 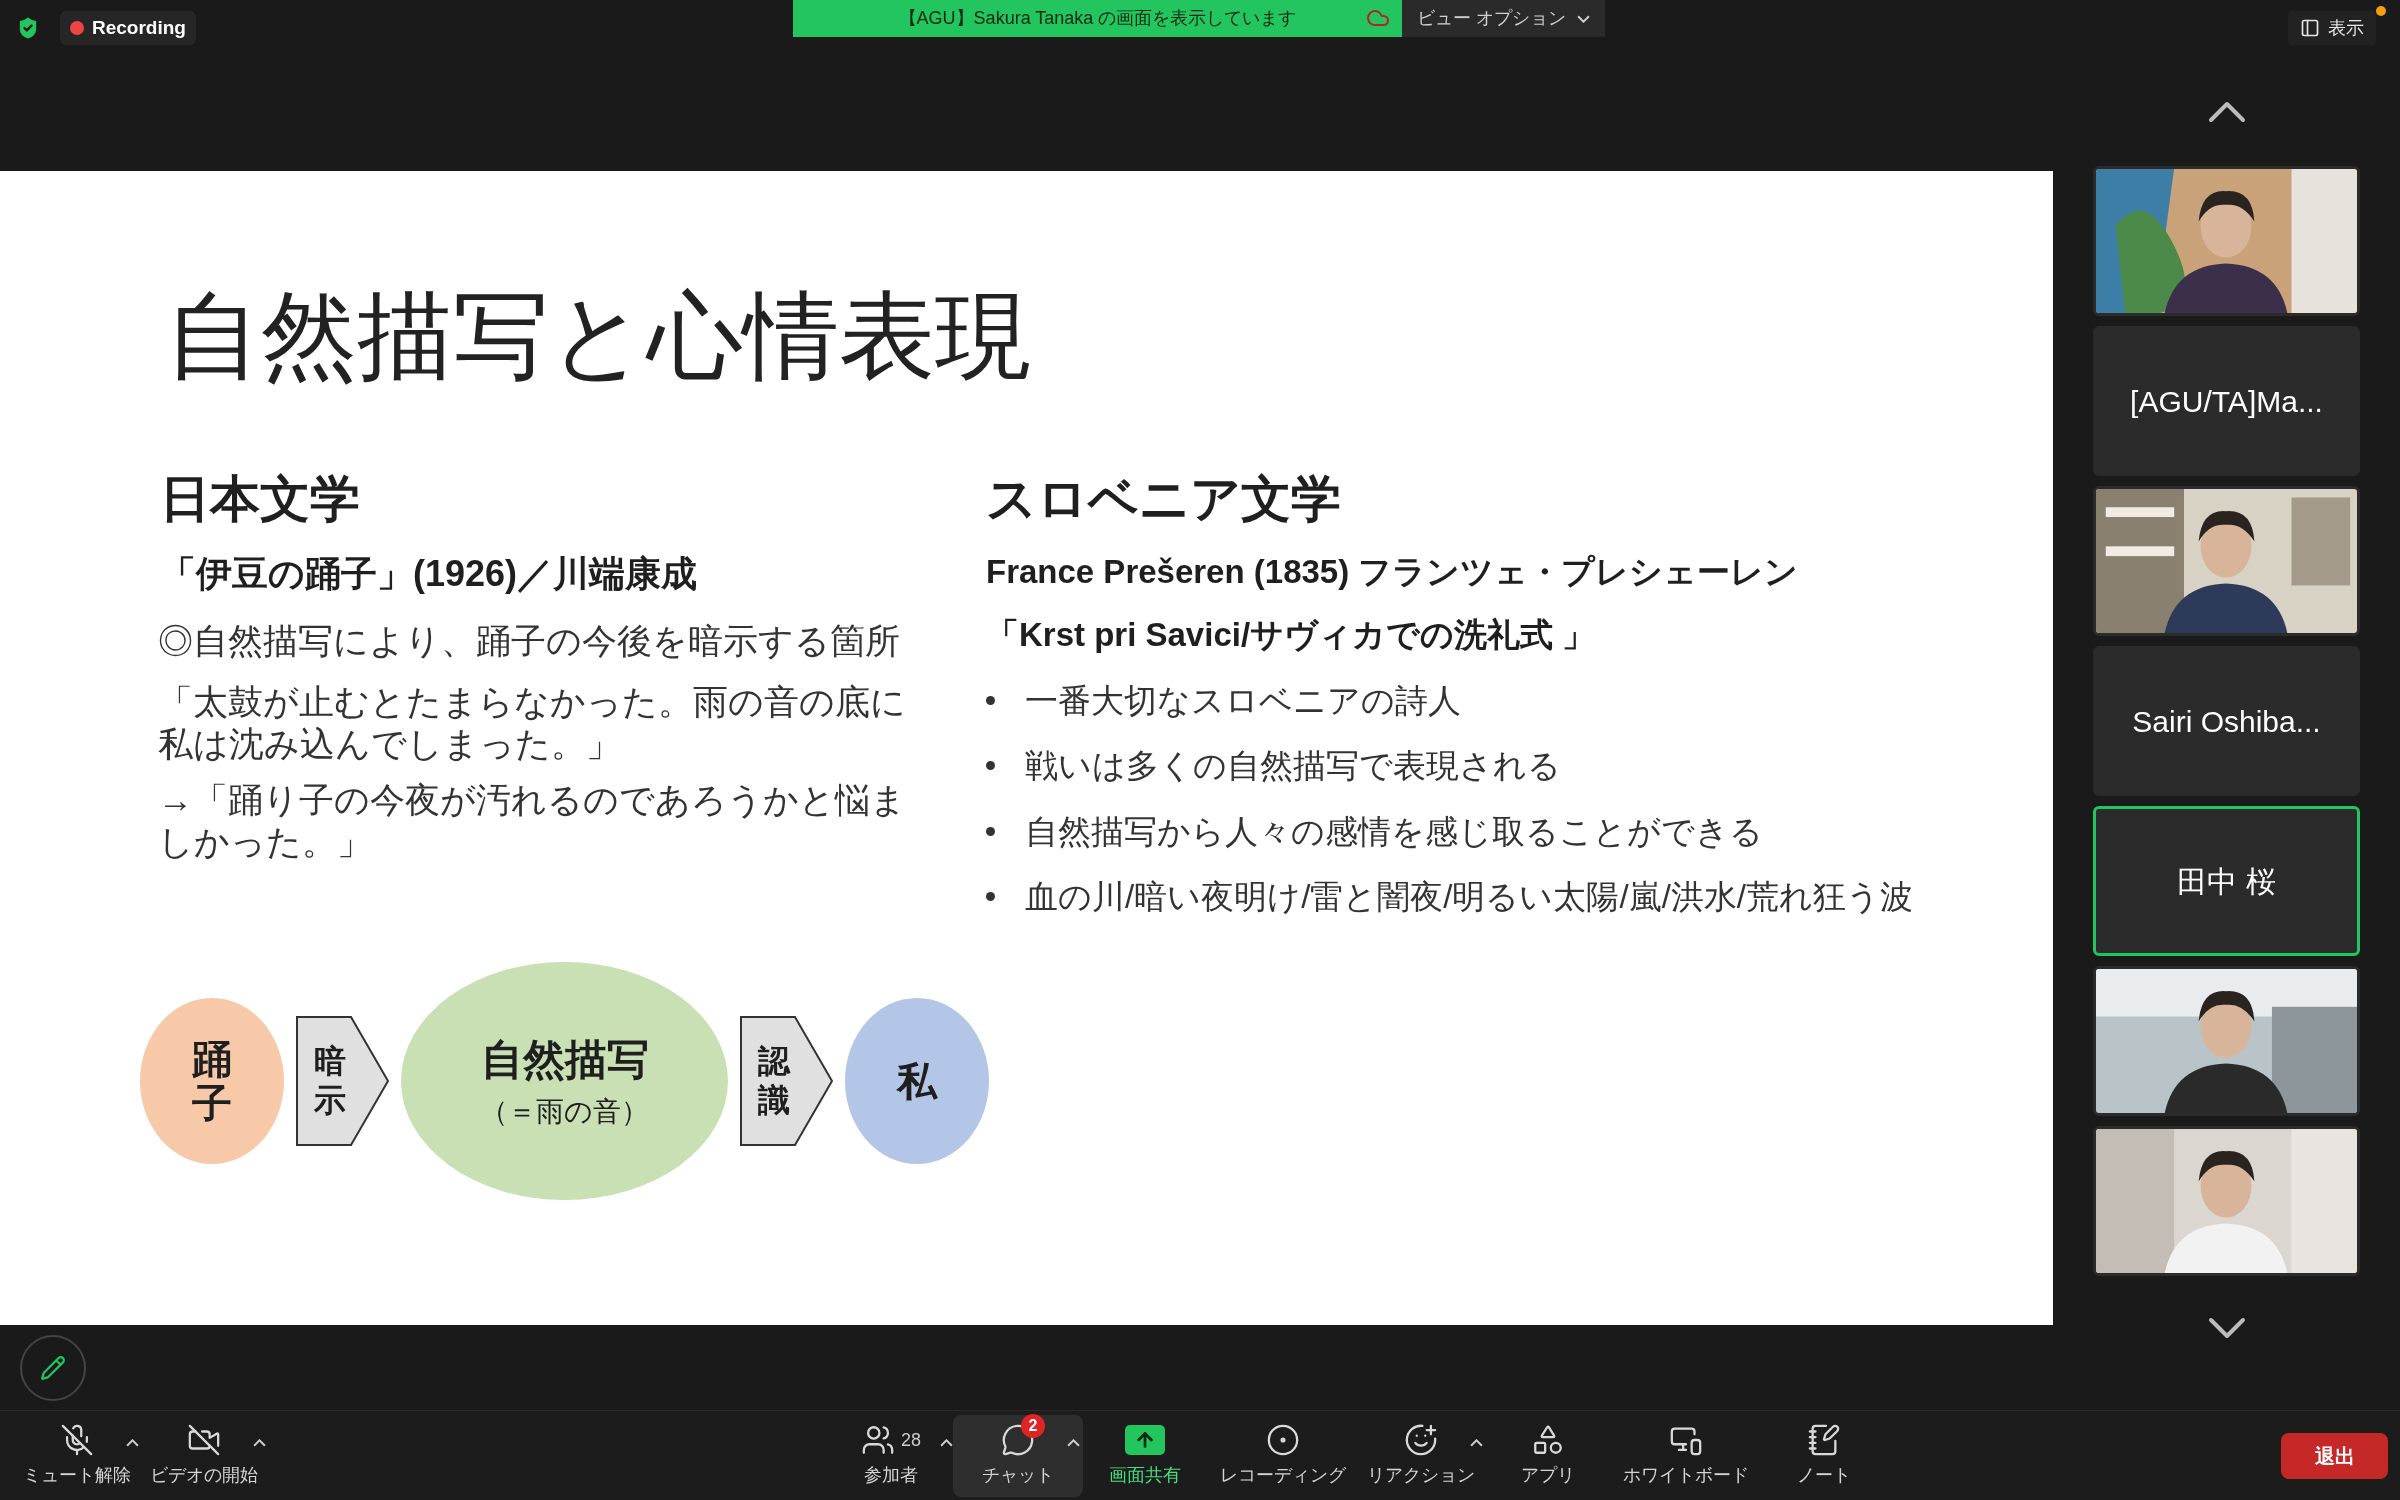 I want to click on bullet-text: 戦いは多くの自然描写で表現される, so click(x=1293, y=766).